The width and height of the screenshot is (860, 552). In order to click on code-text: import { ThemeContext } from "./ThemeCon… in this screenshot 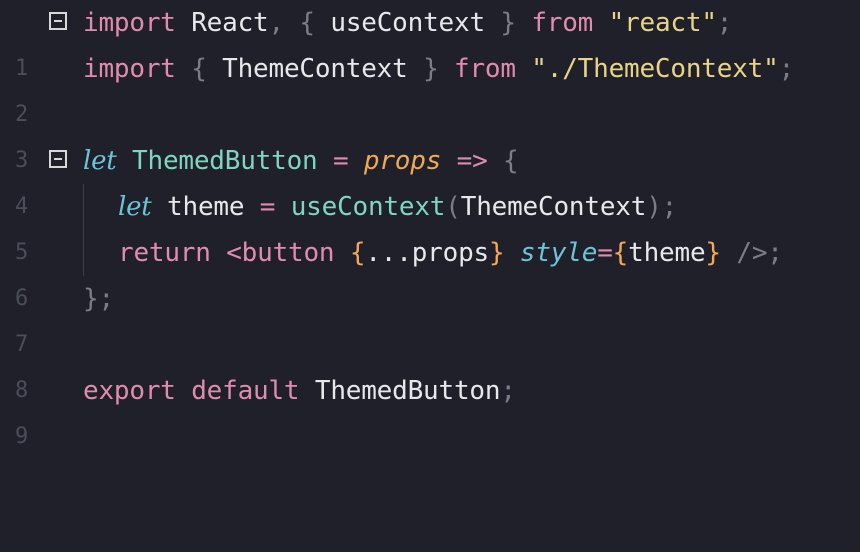, I will do `click(438, 69)`.